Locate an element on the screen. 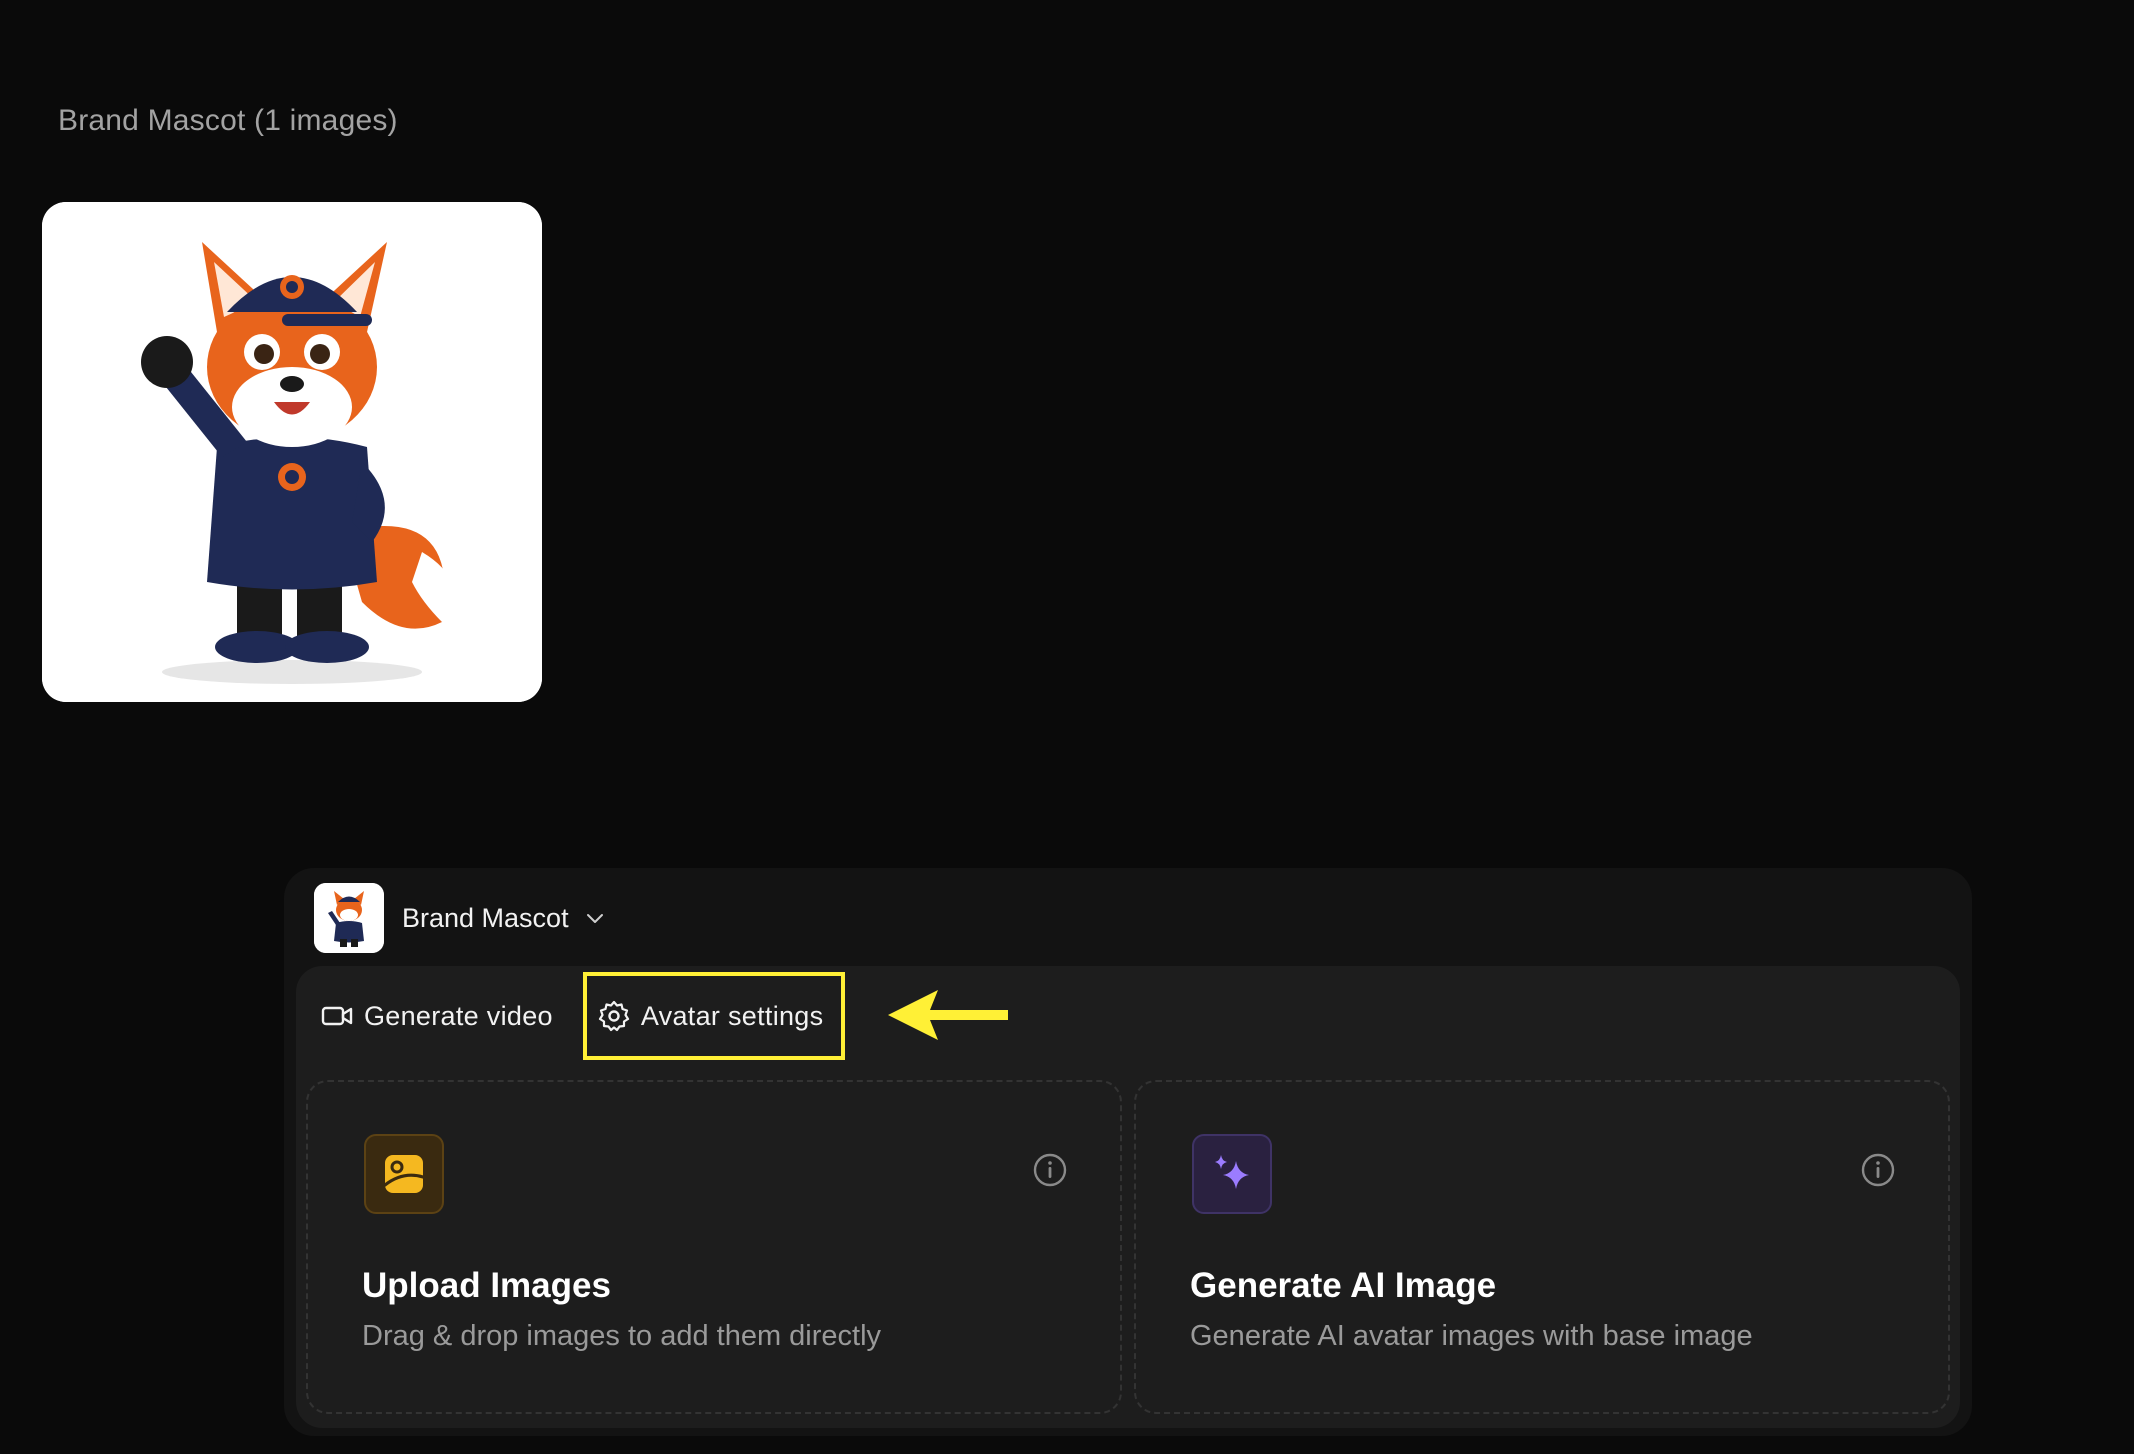 The width and height of the screenshot is (2134, 1454). chevron-down-icon is located at coordinates (594, 918).